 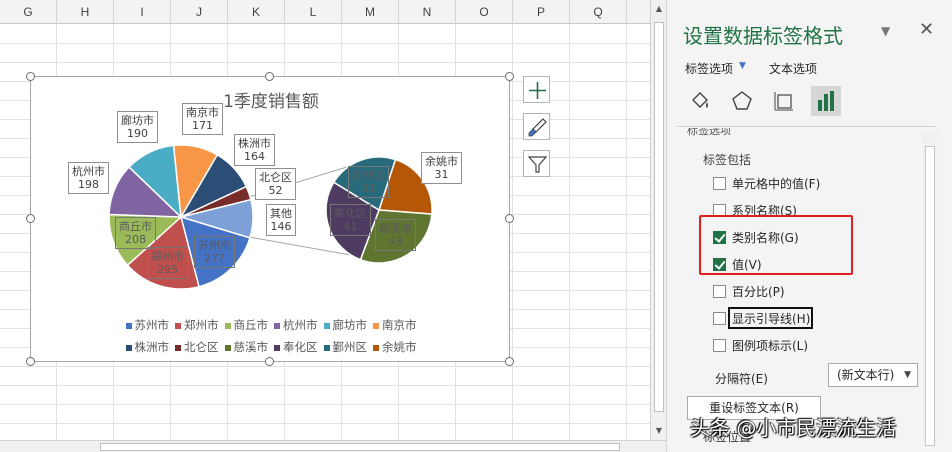 I want to click on resize-handle-bc, so click(x=269, y=361).